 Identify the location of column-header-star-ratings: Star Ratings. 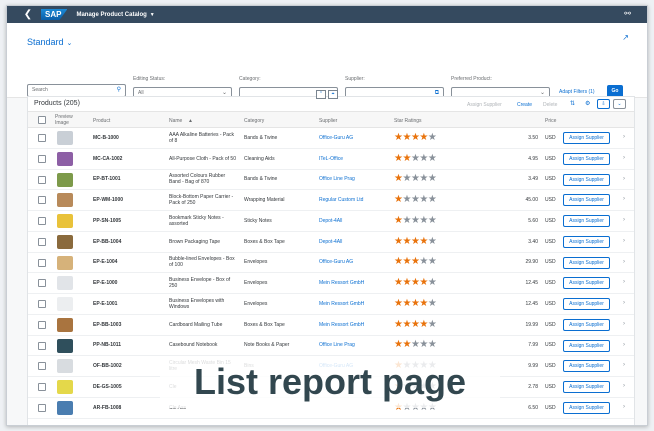
(408, 121).